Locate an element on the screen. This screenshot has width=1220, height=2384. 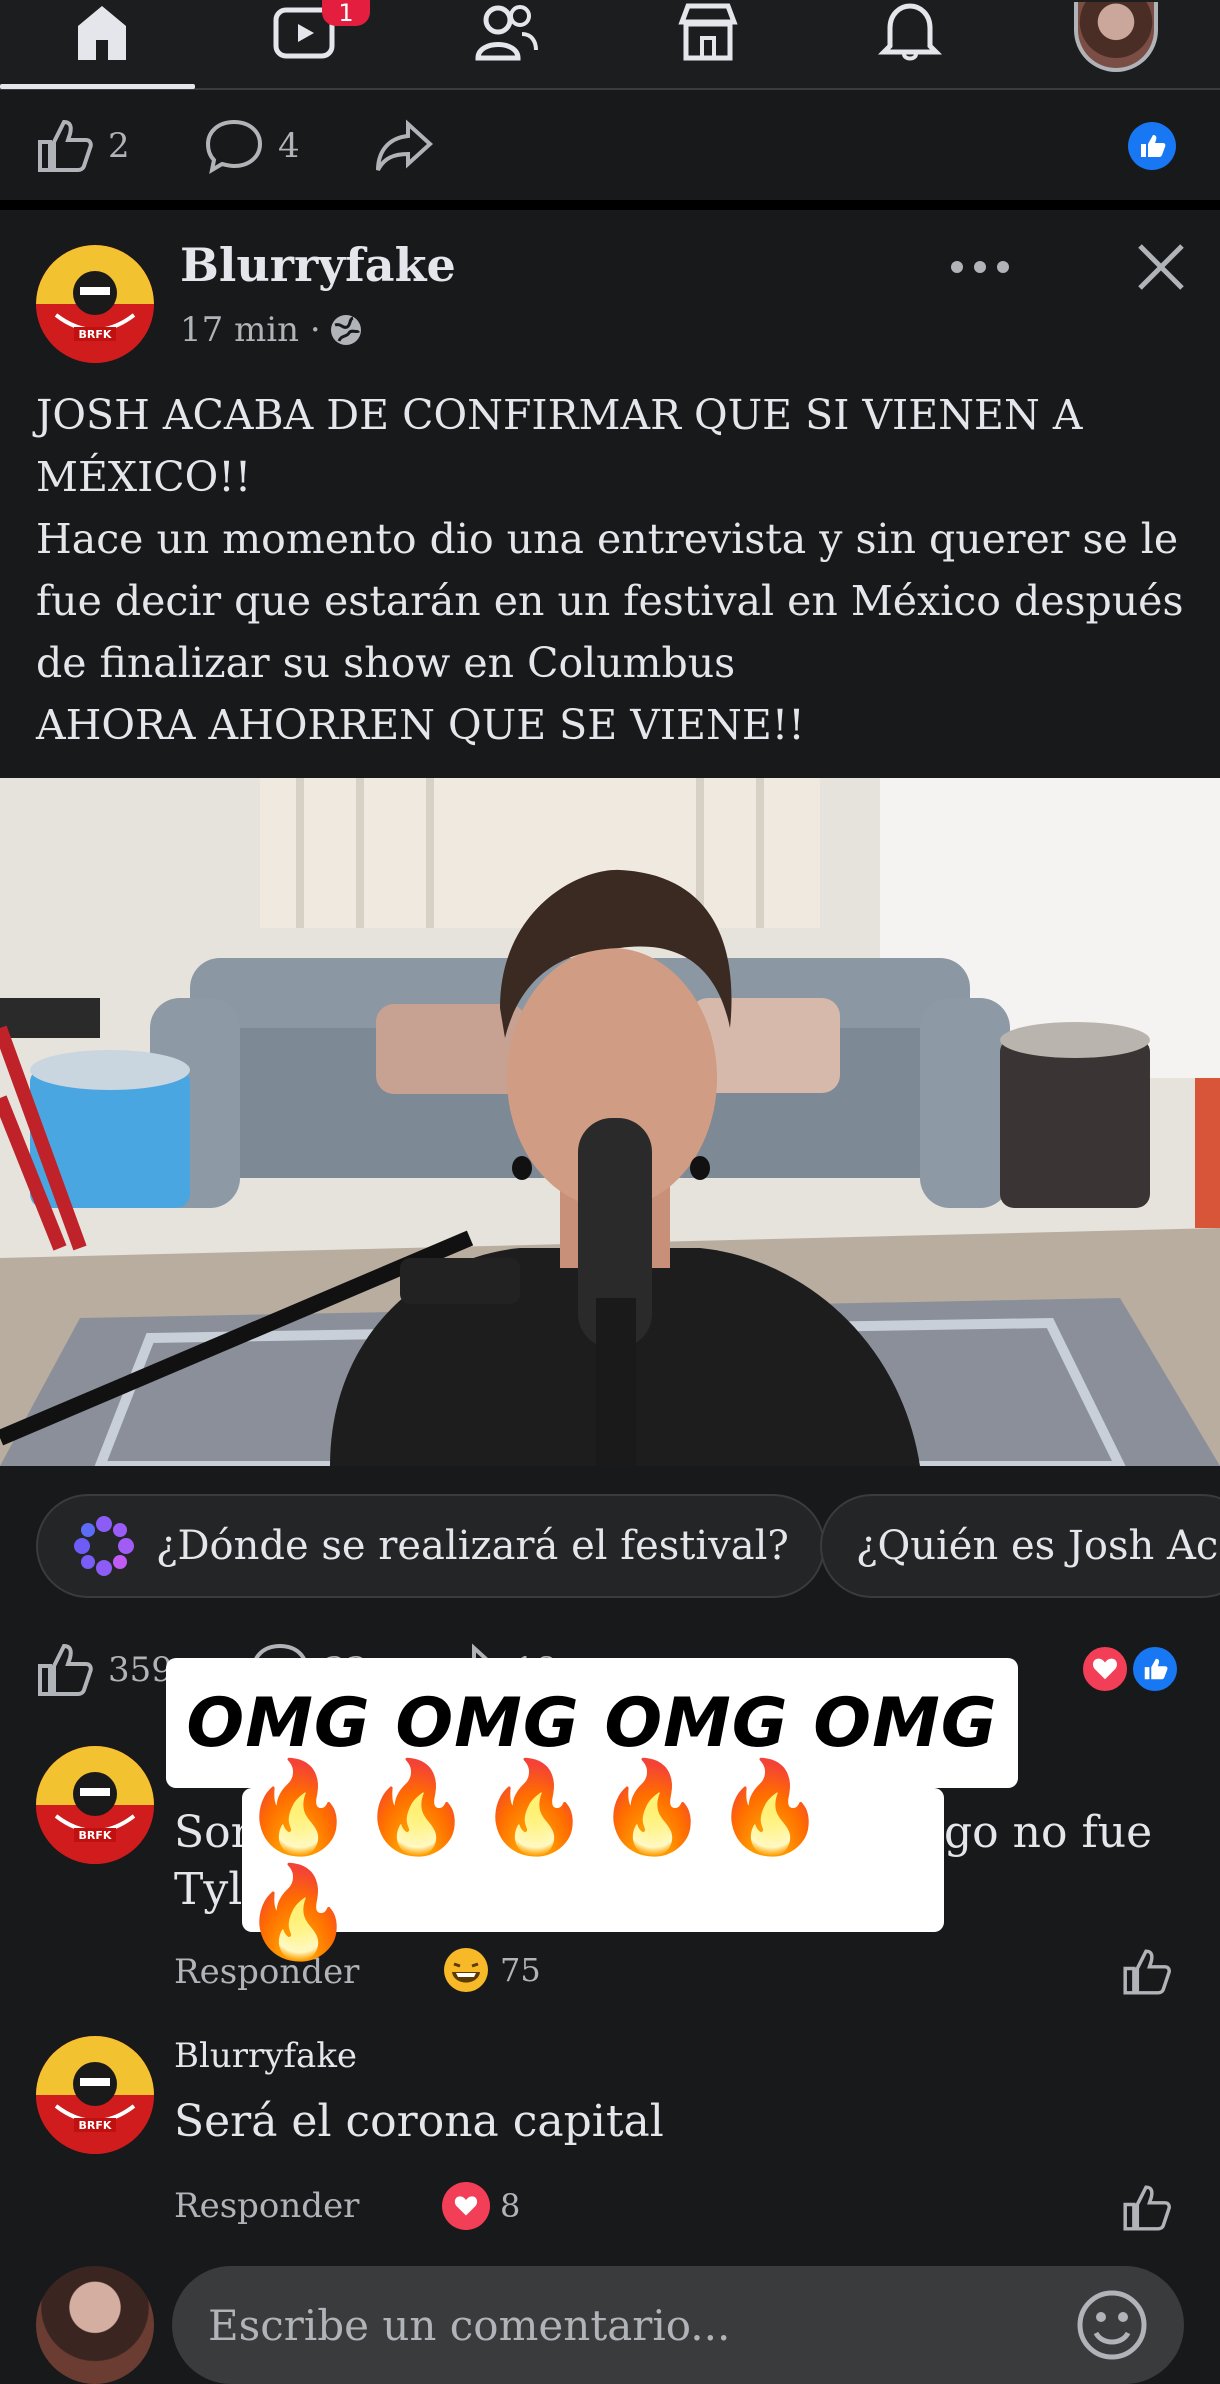
chip-label: ¿Dónde se realizará el festival? is located at coordinates (472, 1546).